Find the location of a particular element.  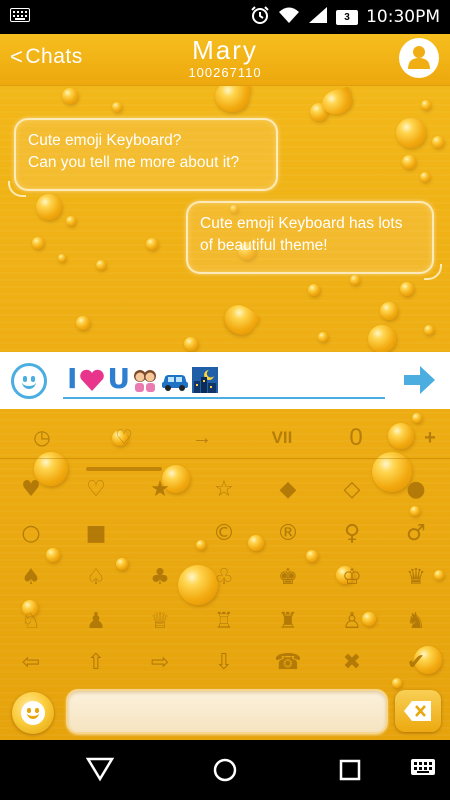

symbol-key: ✖ is located at coordinates (352, 663).